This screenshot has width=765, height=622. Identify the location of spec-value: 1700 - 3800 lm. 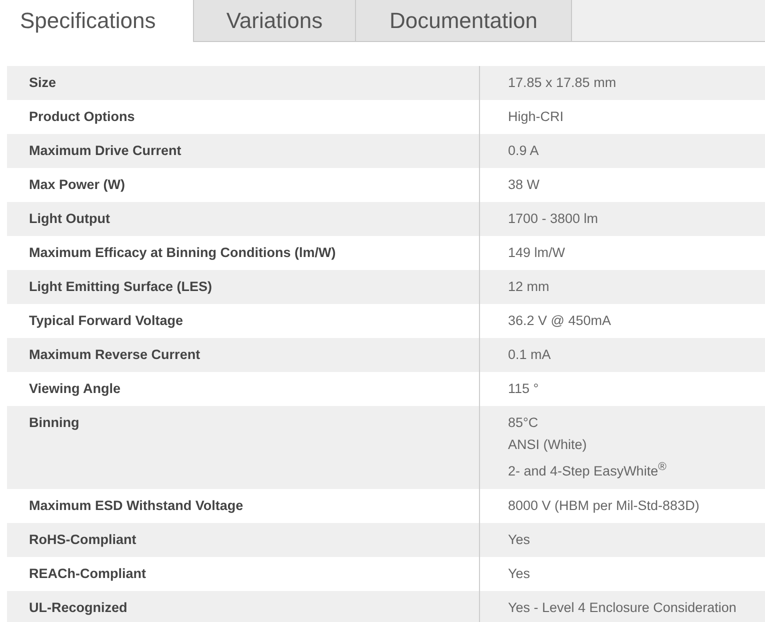
(553, 219).